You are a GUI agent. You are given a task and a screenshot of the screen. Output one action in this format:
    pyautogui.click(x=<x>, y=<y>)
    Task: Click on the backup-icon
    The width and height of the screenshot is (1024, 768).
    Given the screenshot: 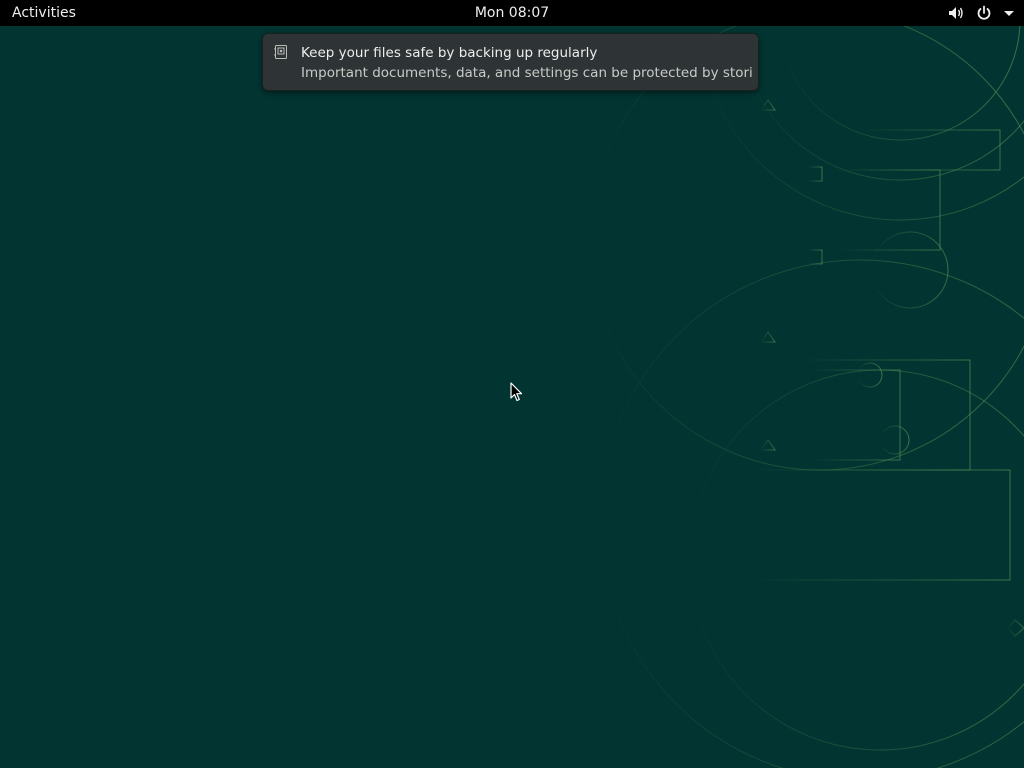 What is the action you would take?
    pyautogui.click(x=281, y=52)
    